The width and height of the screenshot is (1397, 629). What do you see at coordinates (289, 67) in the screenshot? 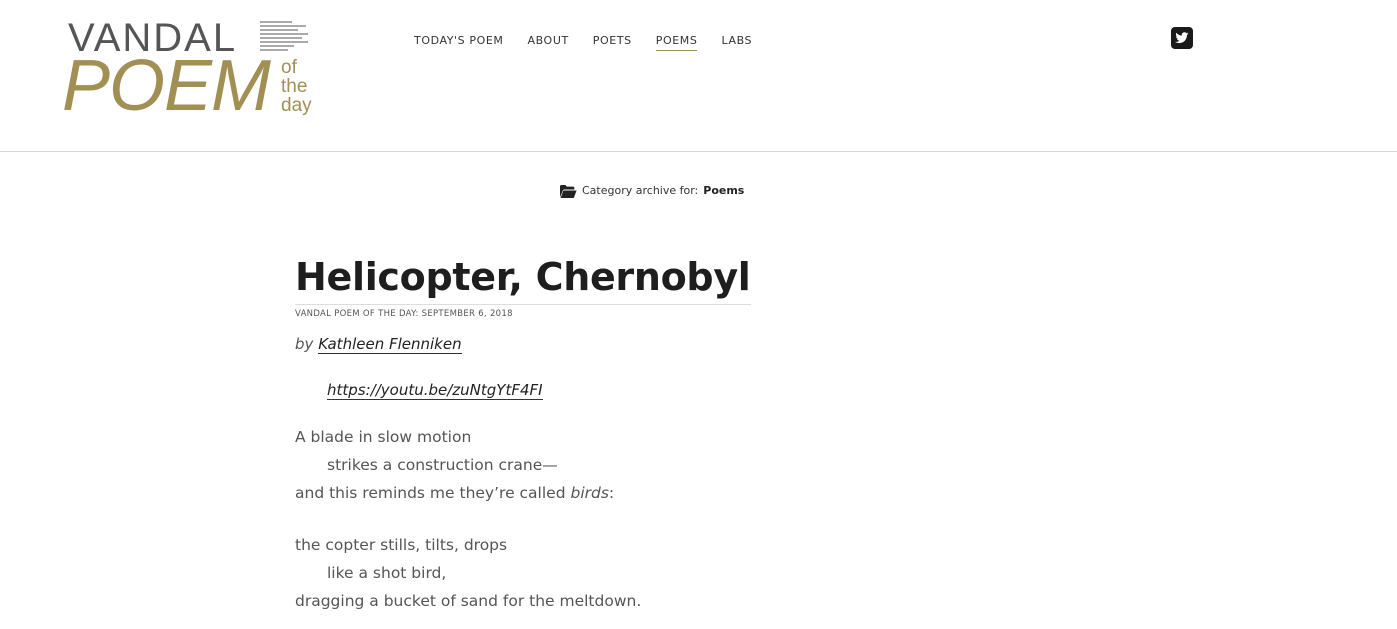
I see `logo-of: of` at bounding box center [289, 67].